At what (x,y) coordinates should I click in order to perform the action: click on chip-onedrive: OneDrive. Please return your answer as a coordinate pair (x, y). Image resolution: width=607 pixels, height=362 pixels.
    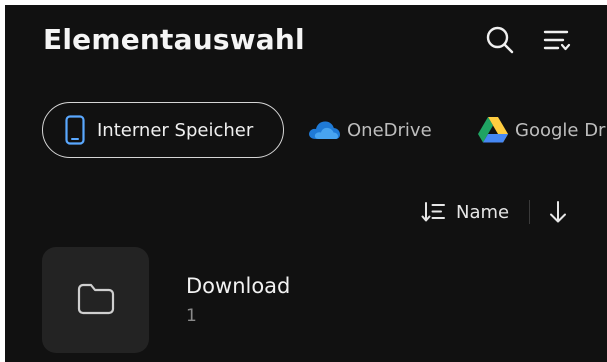
    Looking at the image, I should click on (369, 130).